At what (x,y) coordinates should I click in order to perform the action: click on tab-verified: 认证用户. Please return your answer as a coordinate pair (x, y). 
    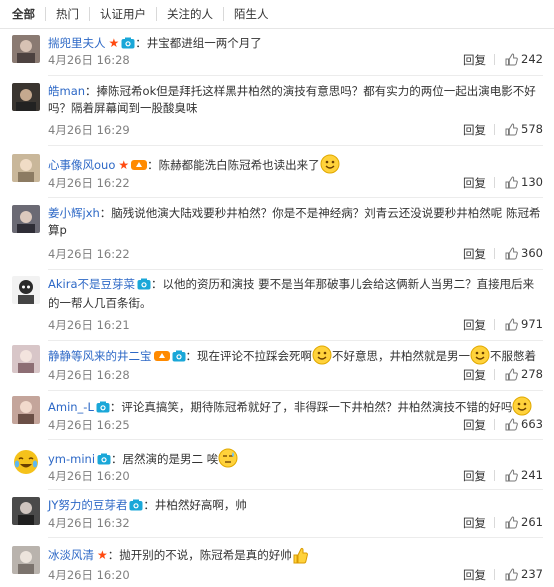
    Looking at the image, I should click on (122, 14).